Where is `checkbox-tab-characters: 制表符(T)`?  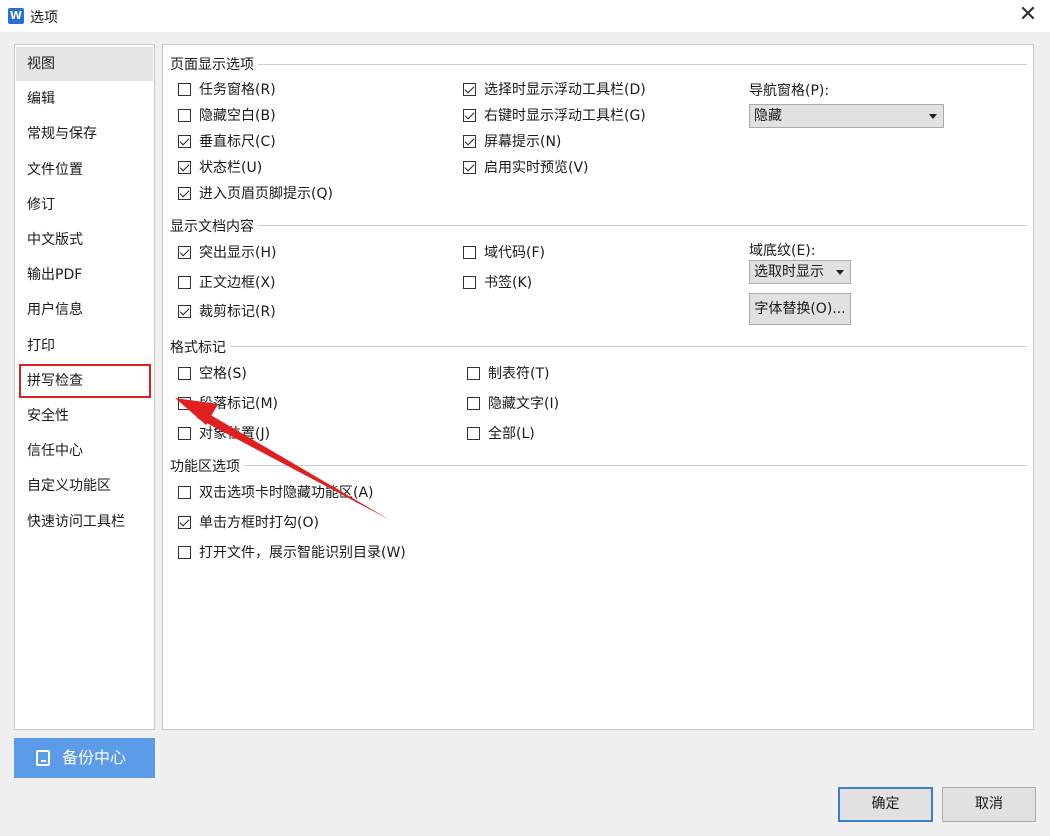
checkbox-tab-characters: 制表符(T) is located at coordinates (508, 374).